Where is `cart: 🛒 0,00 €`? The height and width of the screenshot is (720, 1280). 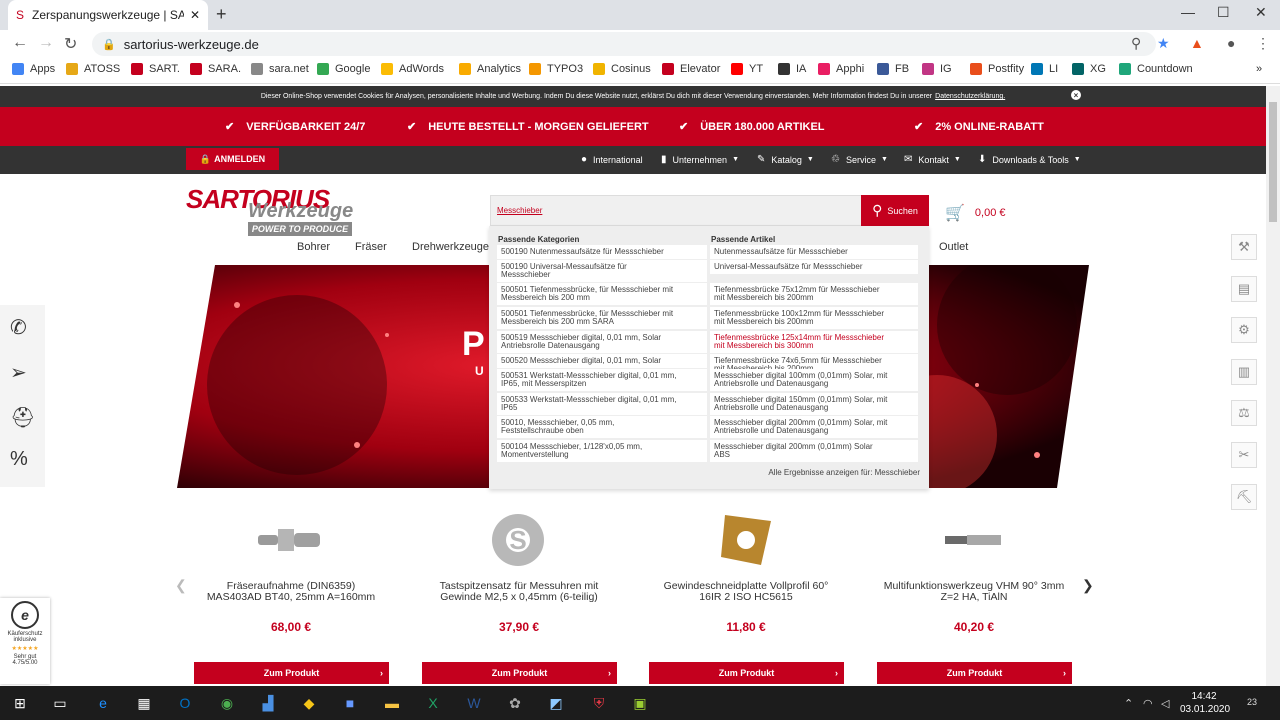
cart: 🛒 0,00 € is located at coordinates (975, 213).